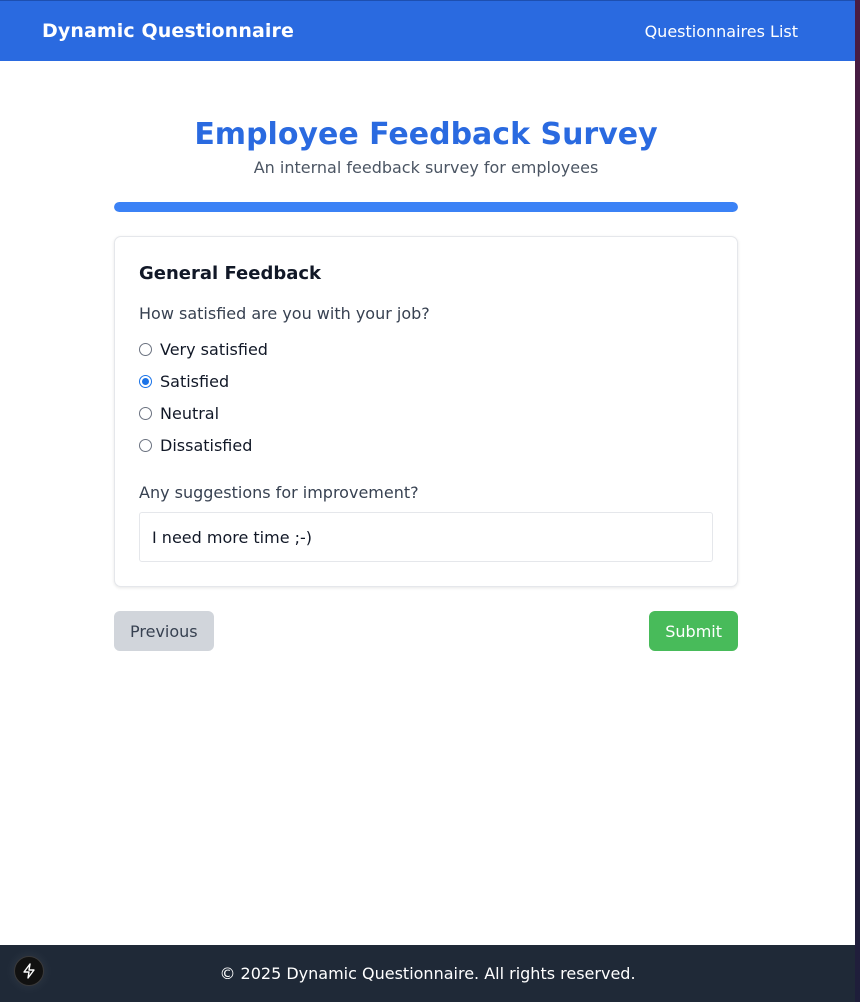 Image resolution: width=860 pixels, height=1002 pixels. I want to click on survey-title: Employee Feedback Survey, so click(426, 134).